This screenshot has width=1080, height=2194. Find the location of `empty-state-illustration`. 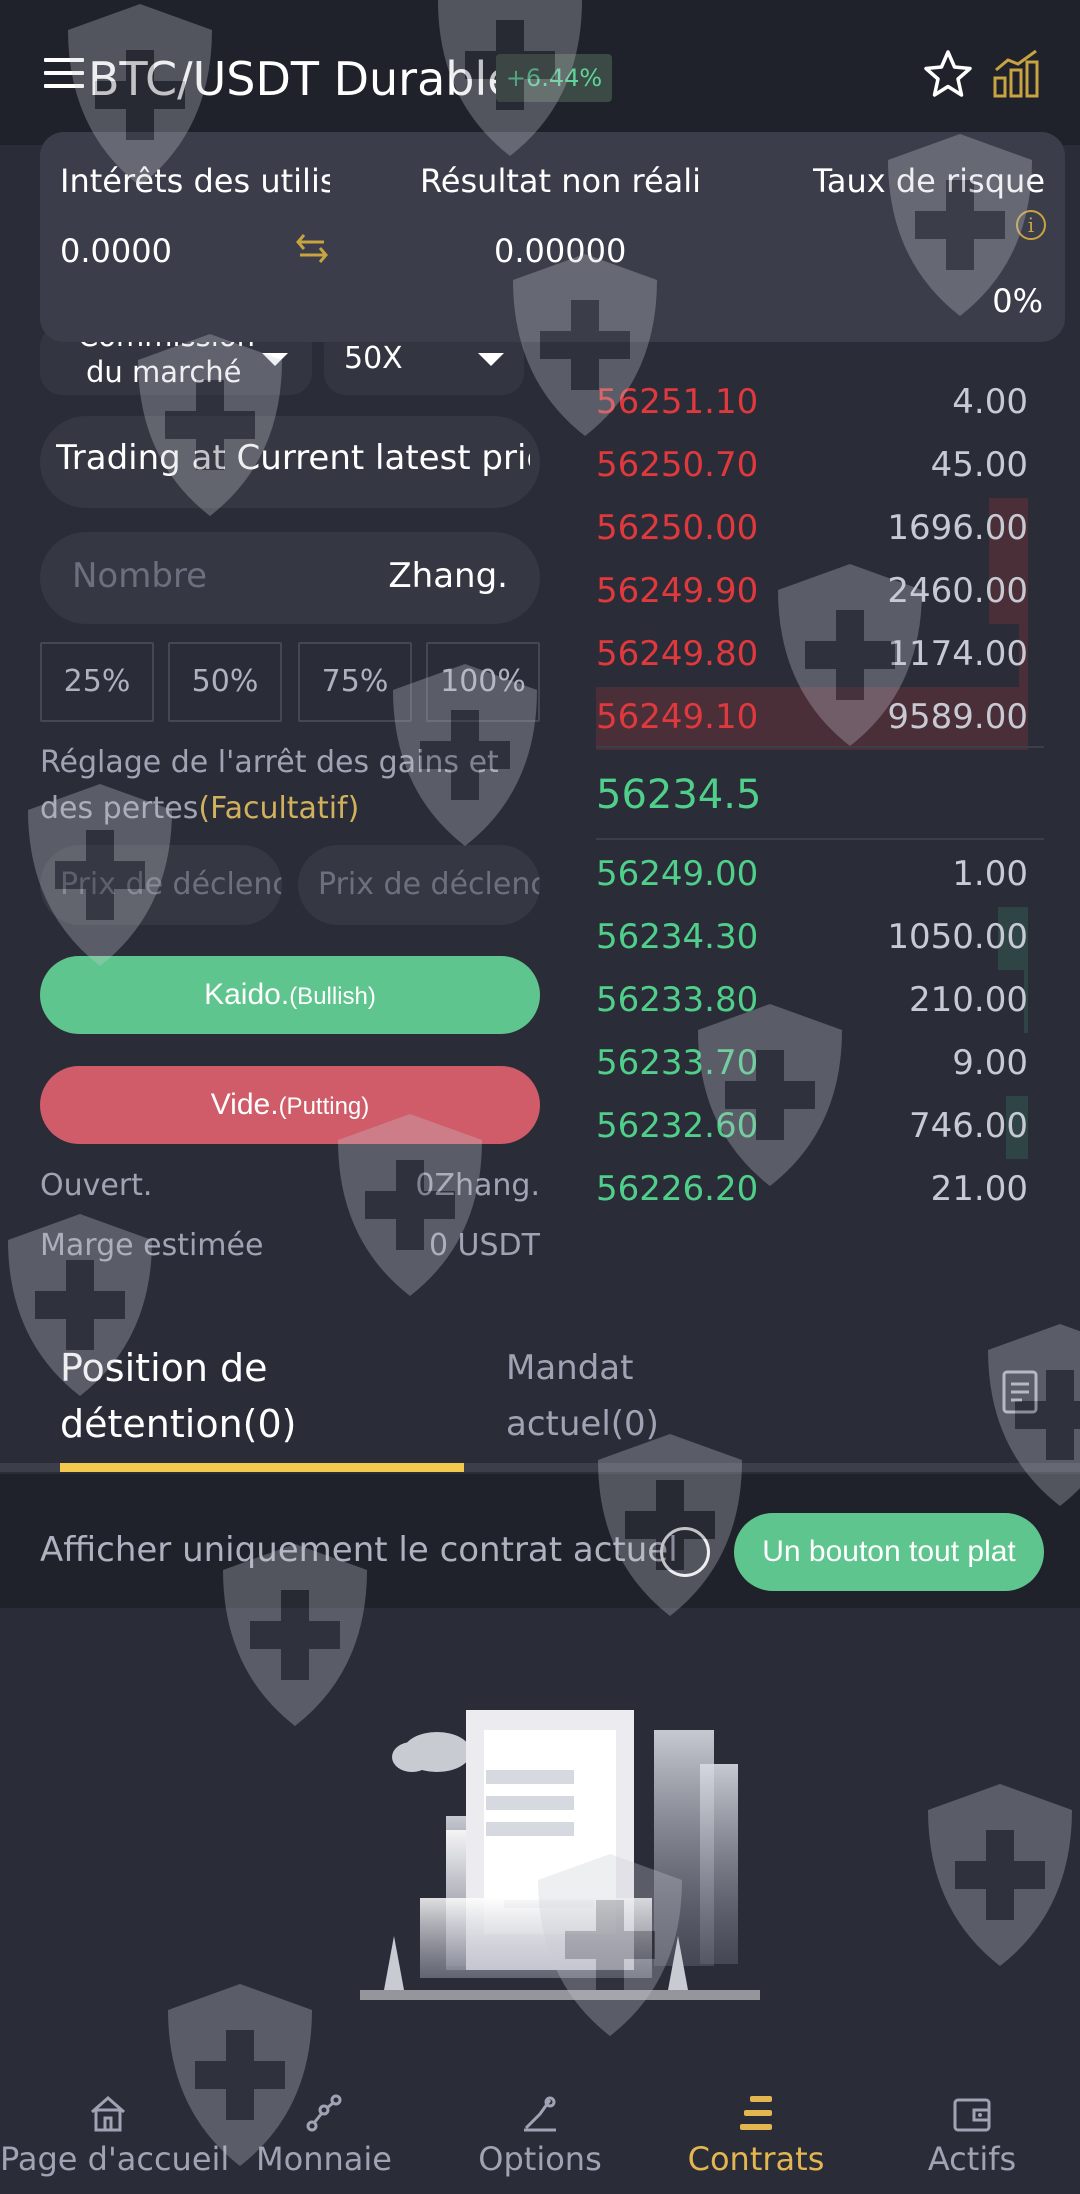

empty-state-illustration is located at coordinates (560, 1855).